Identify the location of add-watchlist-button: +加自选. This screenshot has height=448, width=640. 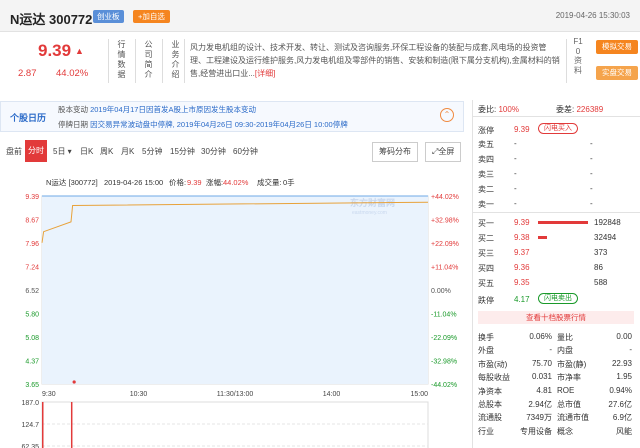
(151, 16).